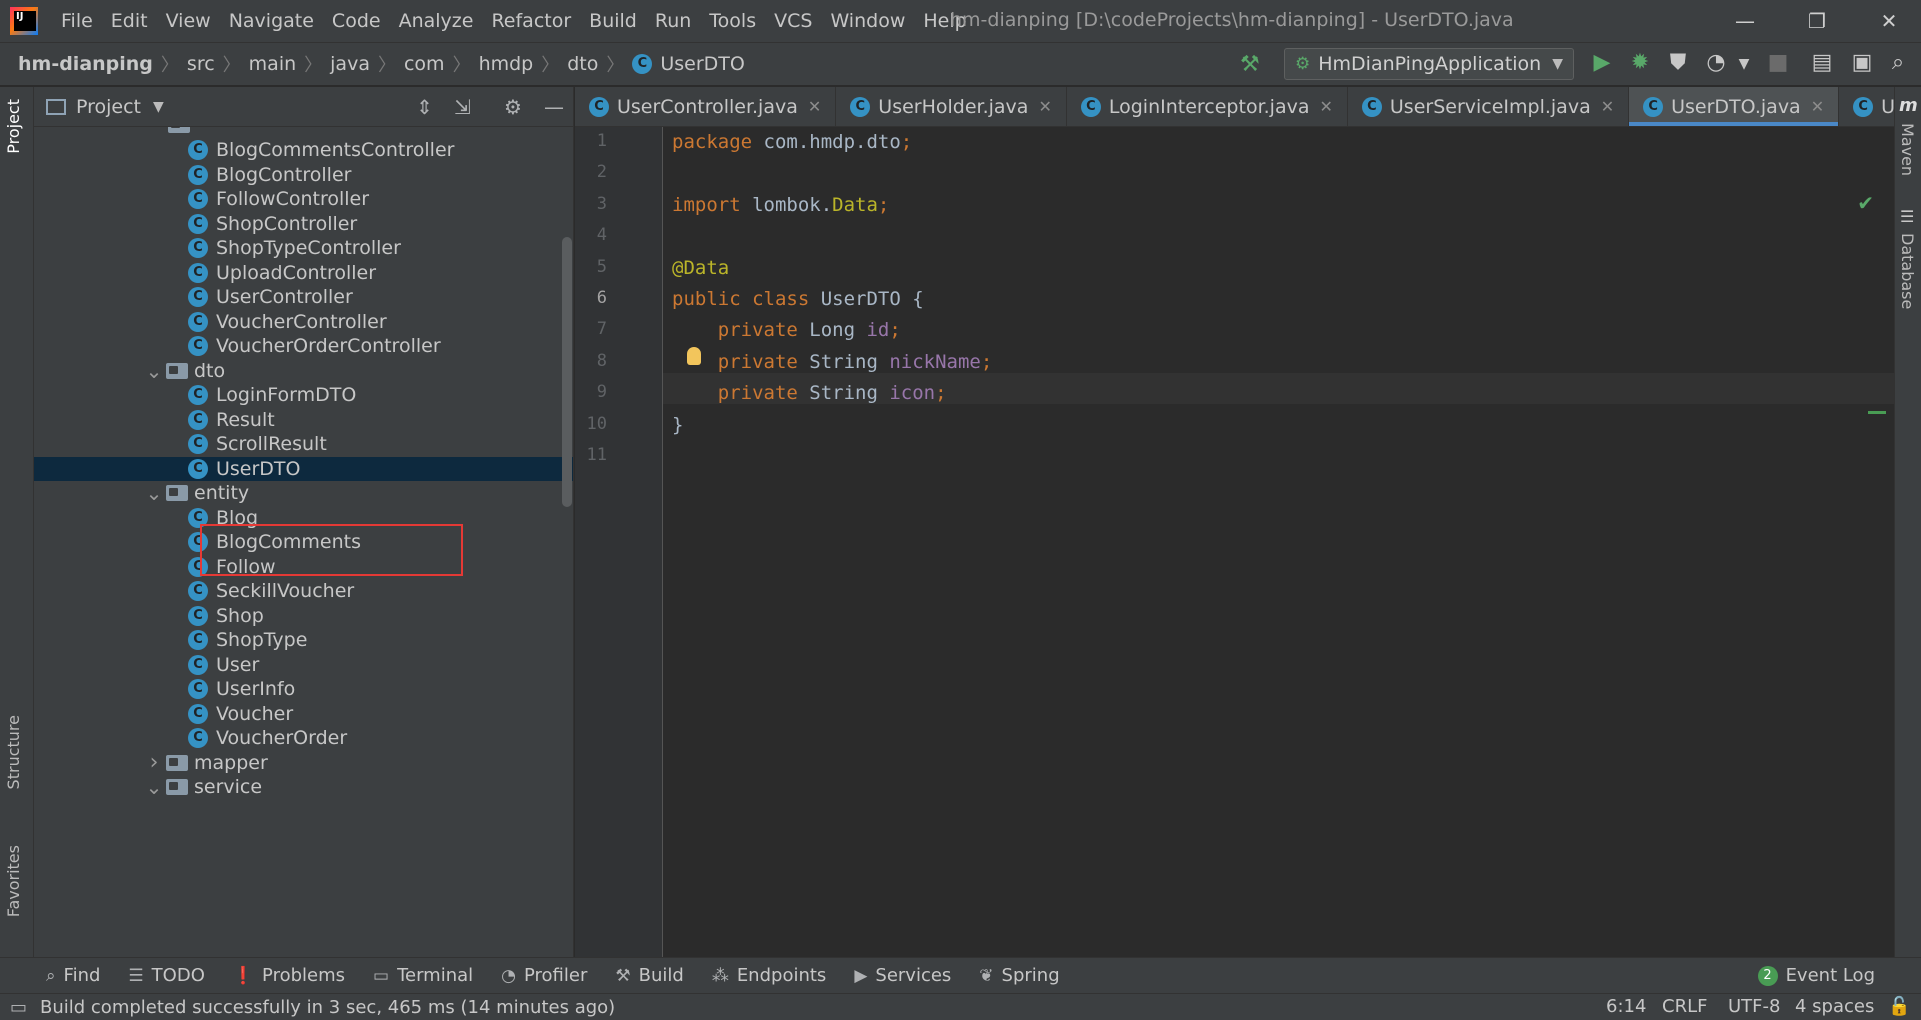 Image resolution: width=1921 pixels, height=1020 pixels. I want to click on coverage-icon: ⛊, so click(1678, 62).